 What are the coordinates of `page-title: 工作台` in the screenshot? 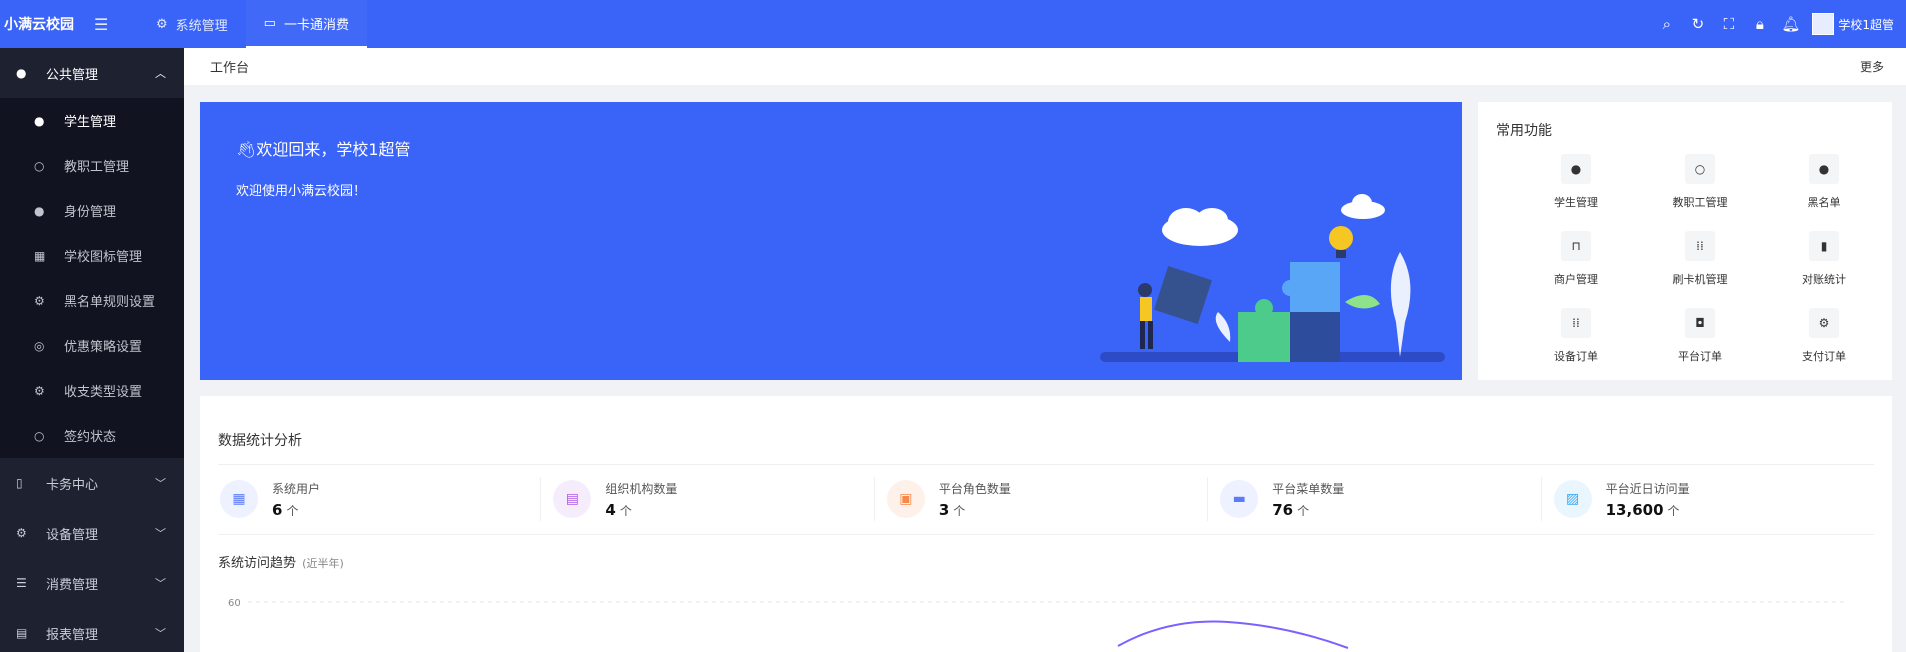 It's located at (230, 68).